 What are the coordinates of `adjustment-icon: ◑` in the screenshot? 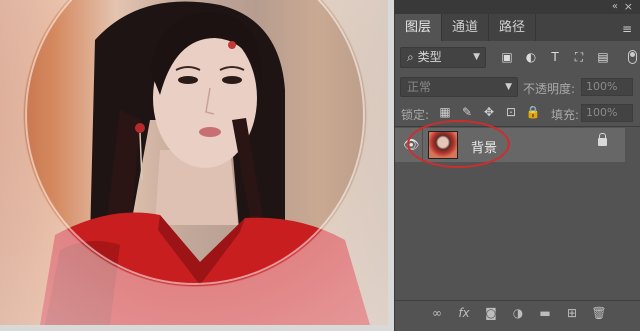 It's located at (518, 313).